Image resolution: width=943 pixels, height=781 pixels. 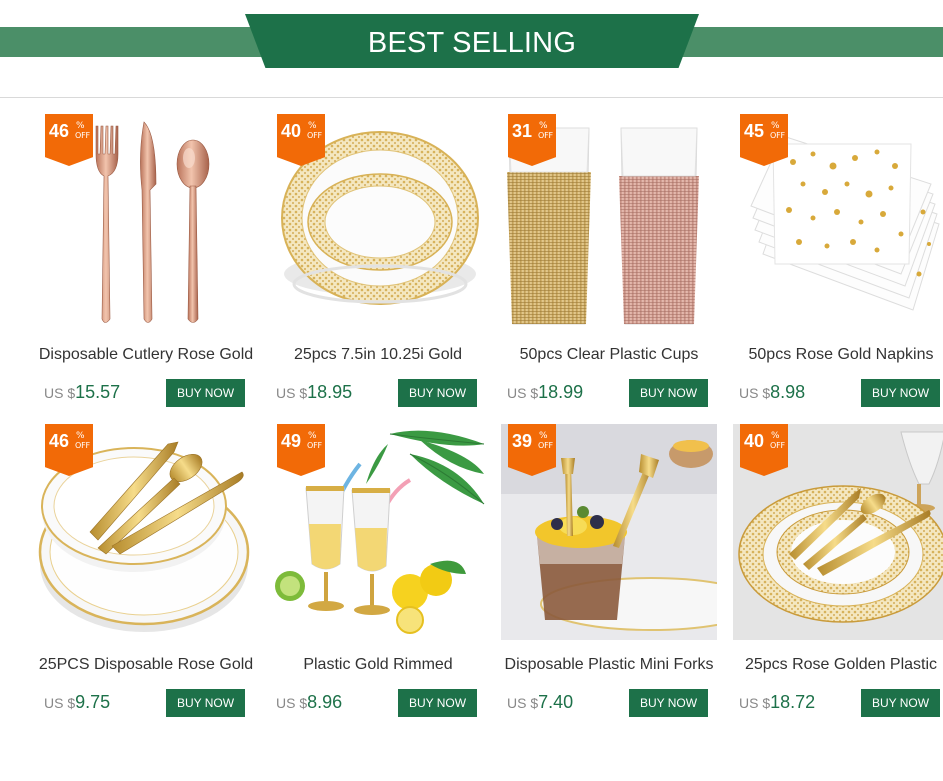 I want to click on price-value: 18.99, so click(x=561, y=392).